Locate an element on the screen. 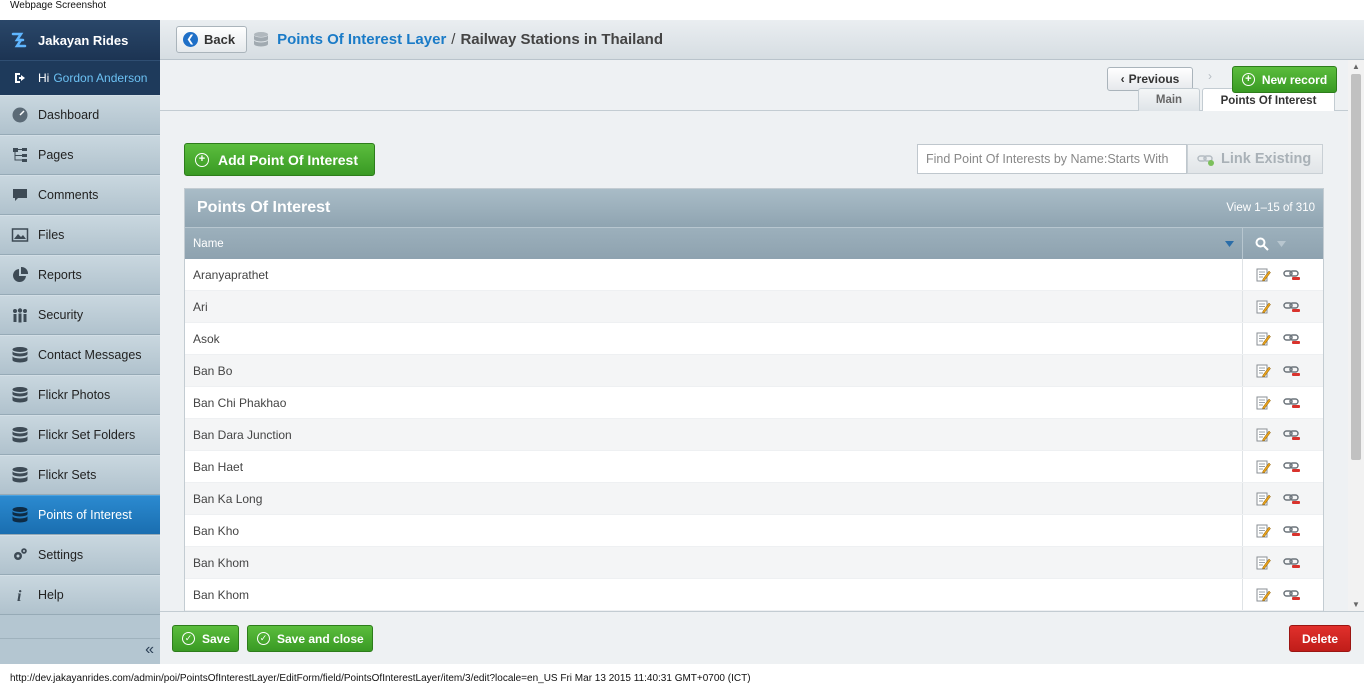 The image size is (1364, 684). sort-desc-icon is located at coordinates (1229, 243).